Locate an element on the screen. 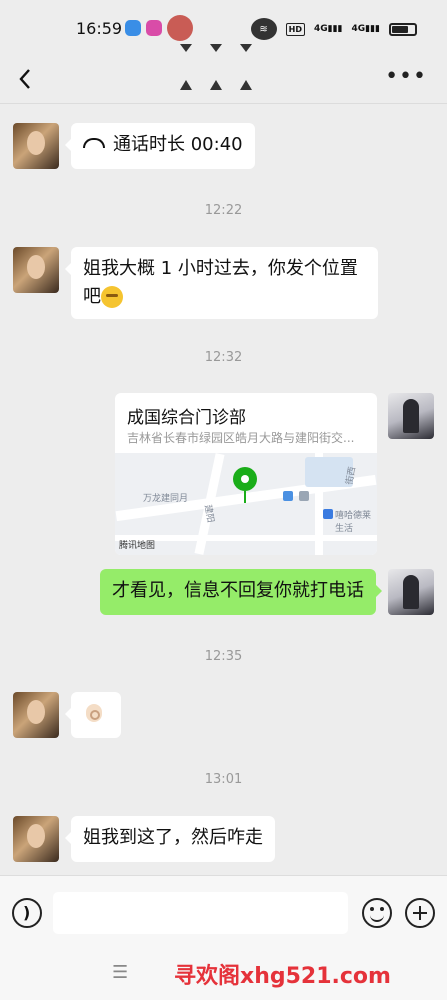  status-time: 16:59 is located at coordinates (99, 28).